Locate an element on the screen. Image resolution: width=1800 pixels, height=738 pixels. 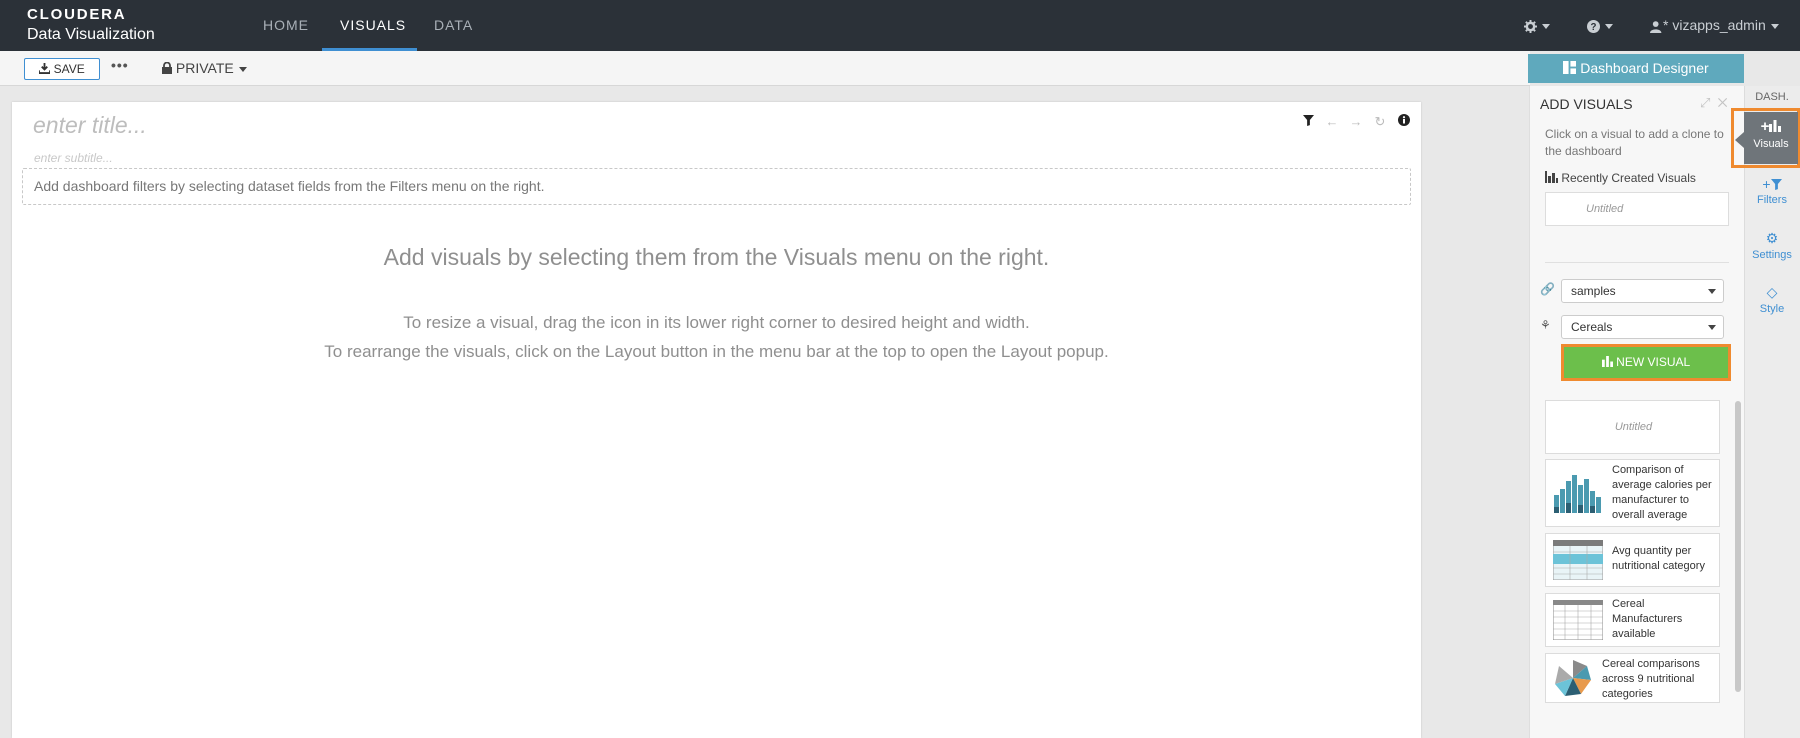
nav-tab-home: HOME is located at coordinates (286, 25).